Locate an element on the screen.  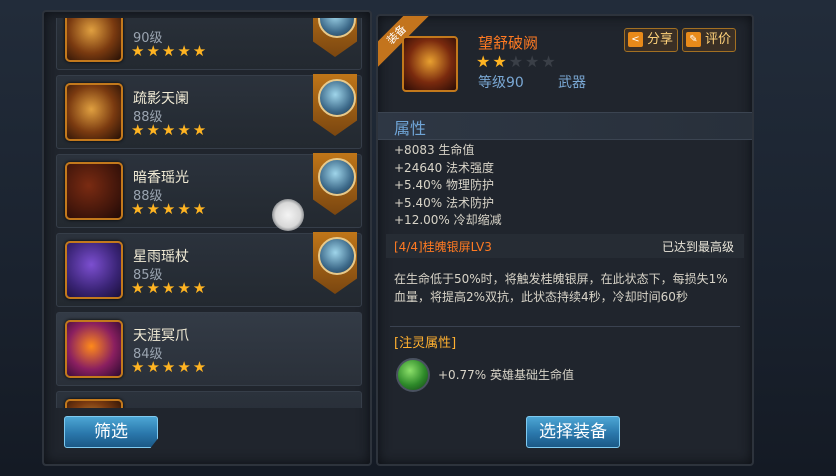
item-name: 星雨瑶杖 is located at coordinates (161, 257).